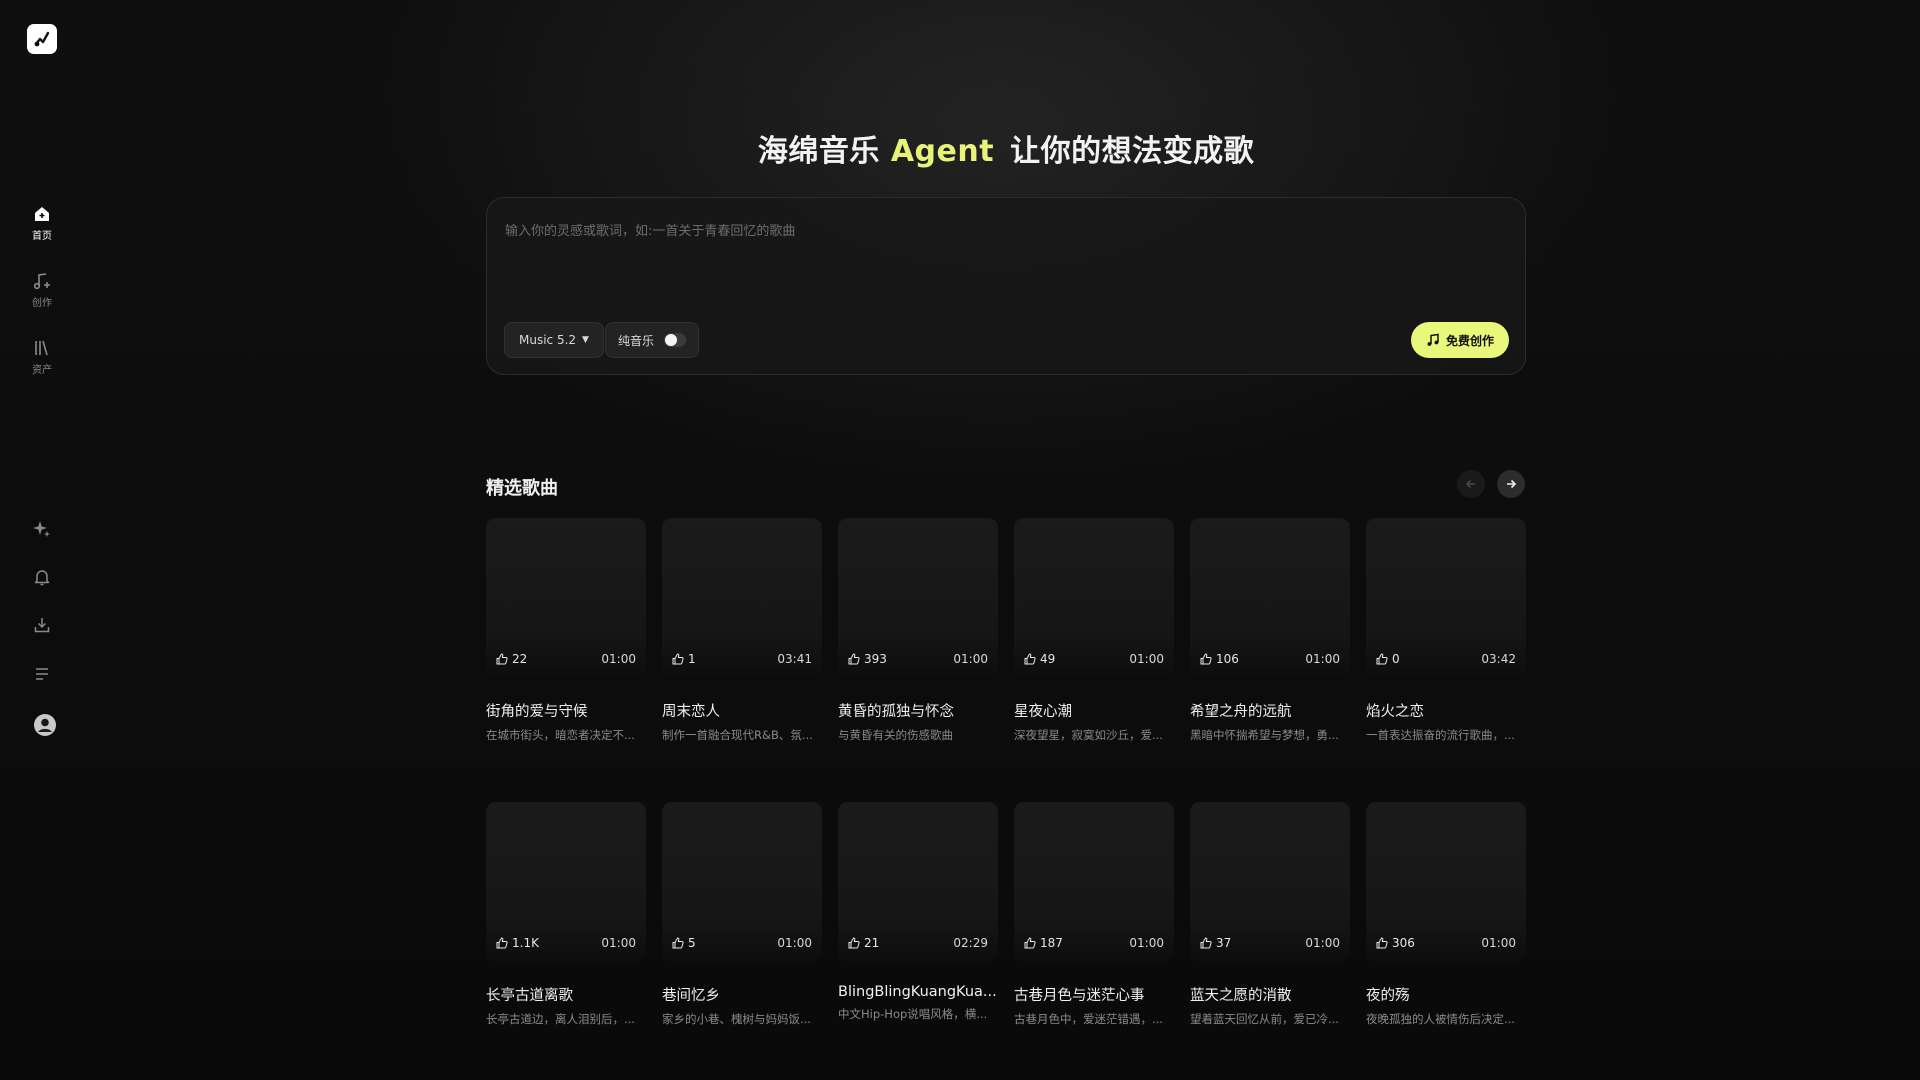  I want to click on instrumental-toggle-group: 纯音乐, so click(652, 340).